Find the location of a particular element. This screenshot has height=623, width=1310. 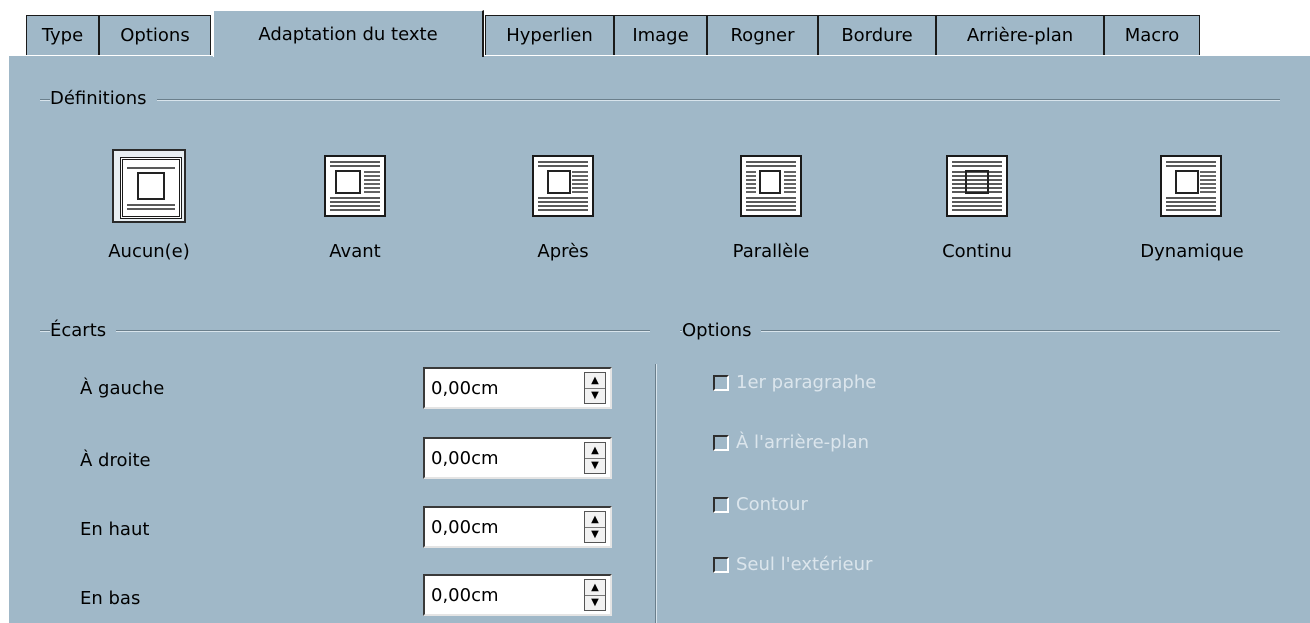

first-paragraph-checkbox: 1er paragraphe is located at coordinates (794, 382).